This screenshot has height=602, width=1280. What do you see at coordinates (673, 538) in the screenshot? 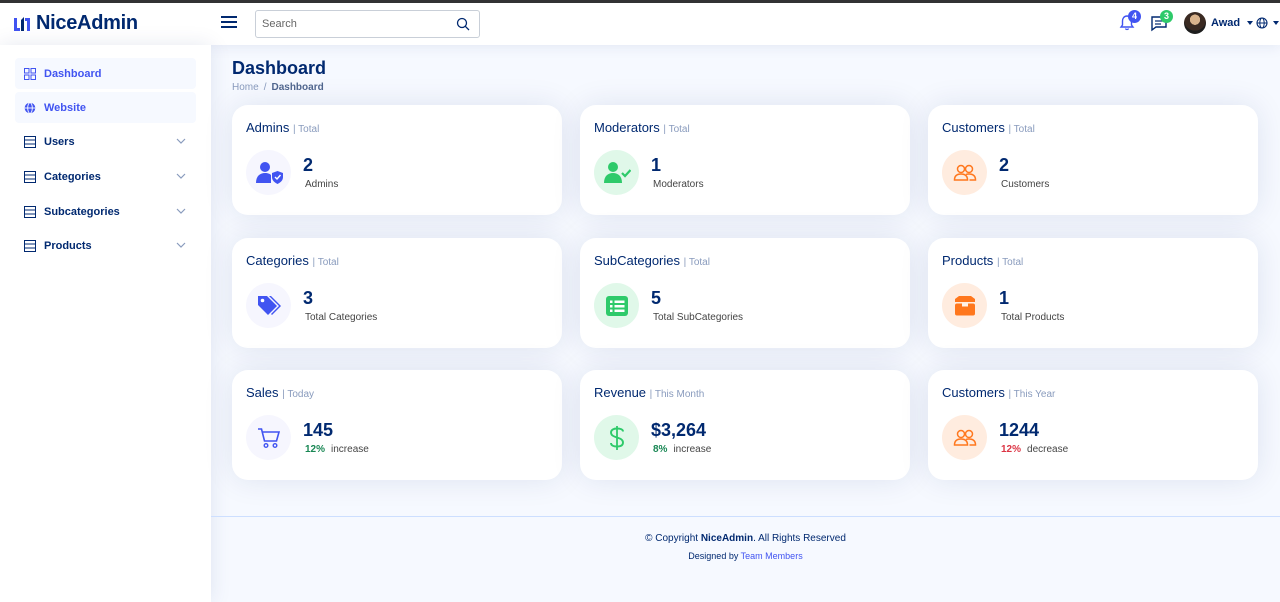
I see `copyright-prefix: © Copyright` at bounding box center [673, 538].